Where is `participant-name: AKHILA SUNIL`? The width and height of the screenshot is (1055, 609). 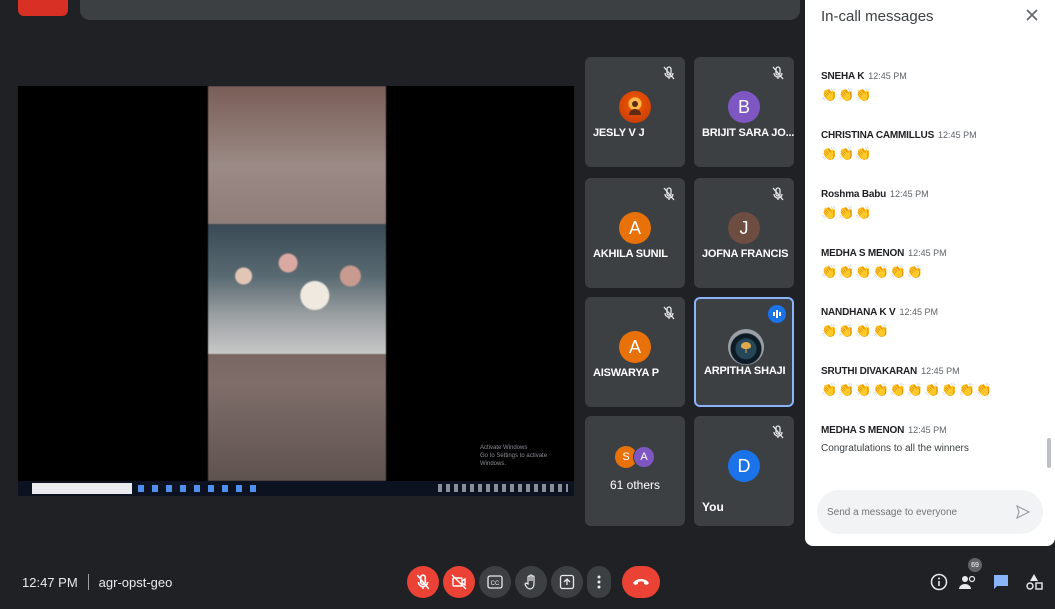
participant-name: AKHILA SUNIL is located at coordinates (630, 254).